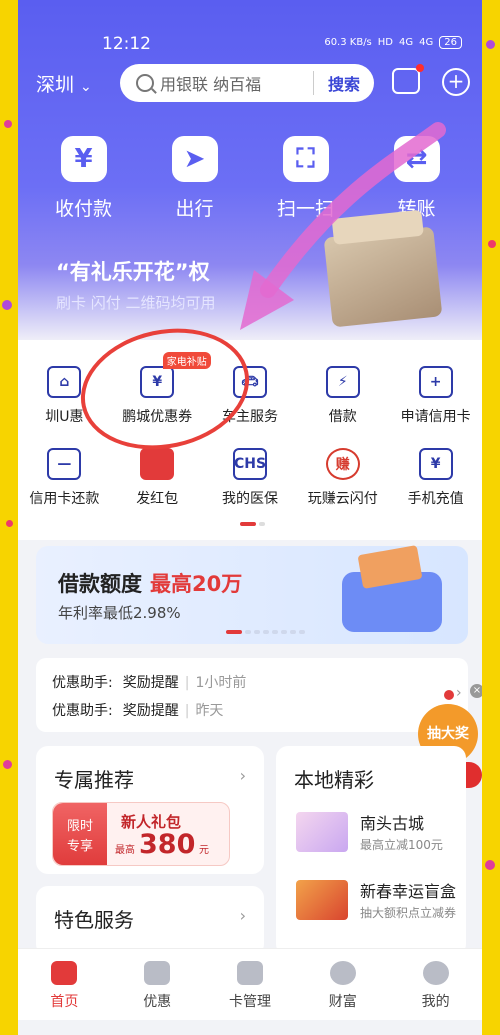  What do you see at coordinates (64, 1002) in the screenshot?
I see `tab-label: 首页` at bounding box center [64, 1002].